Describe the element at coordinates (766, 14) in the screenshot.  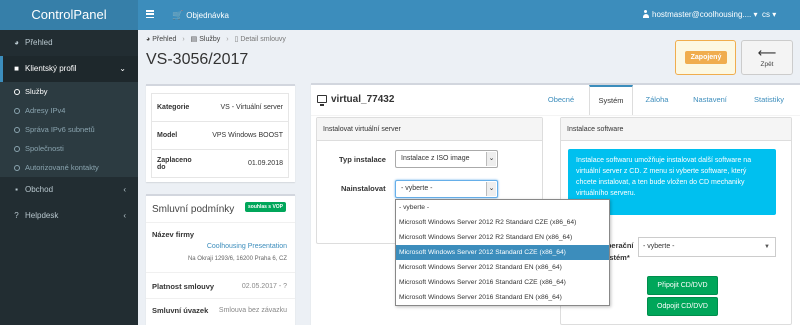
I see `language-label: cs` at that location.